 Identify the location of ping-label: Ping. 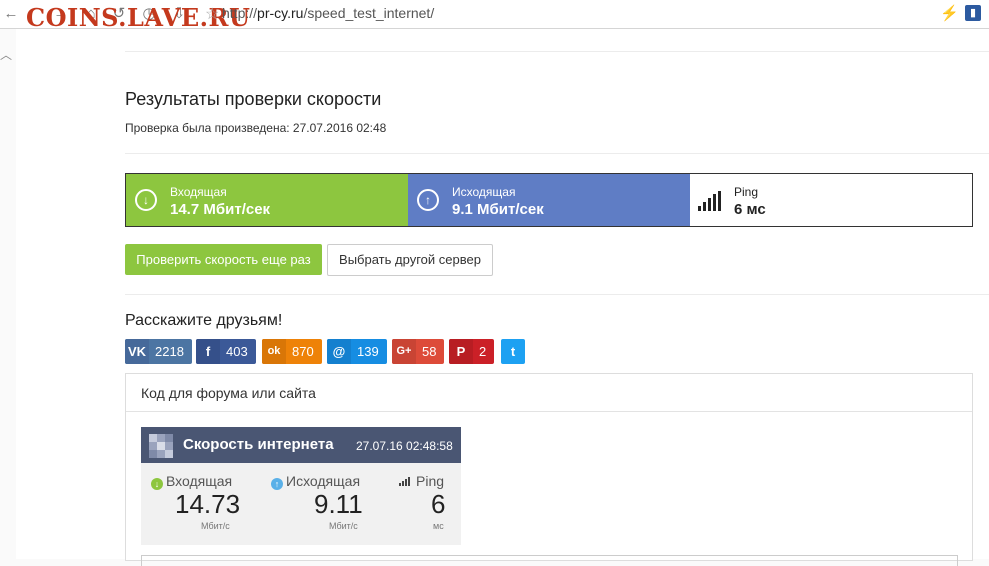
(746, 192).